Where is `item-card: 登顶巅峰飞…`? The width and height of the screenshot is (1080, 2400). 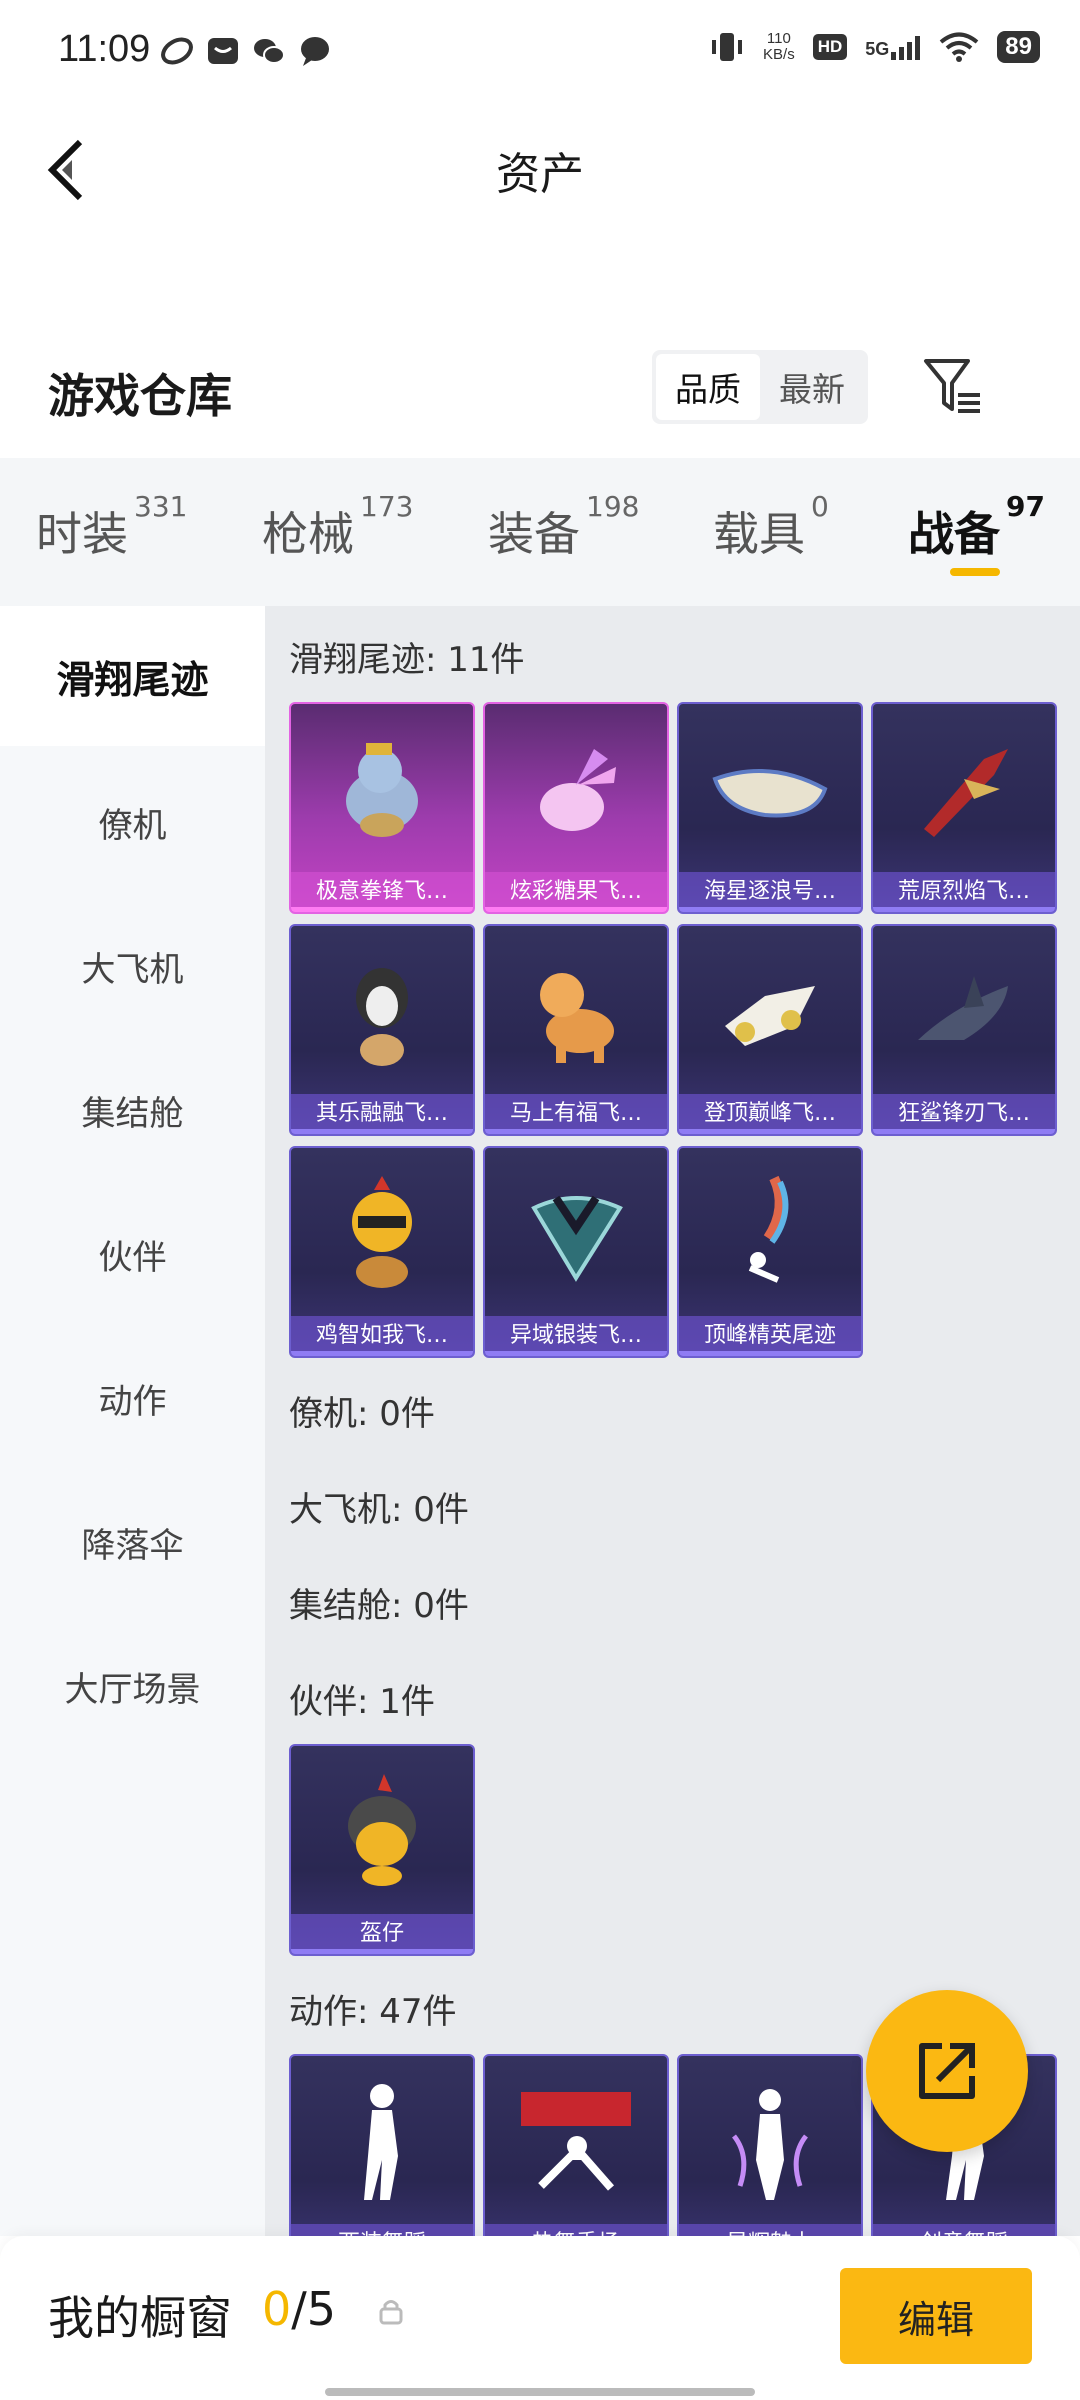
item-card: 登顶巅峰飞… is located at coordinates (770, 1030).